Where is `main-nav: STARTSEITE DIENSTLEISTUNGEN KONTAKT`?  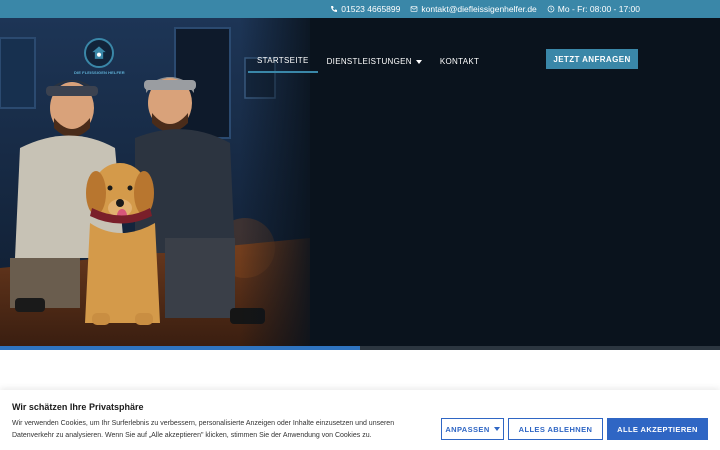
main-nav: STARTSEITE DIENSTLEISTUNGEN KONTAKT is located at coordinates (368, 62).